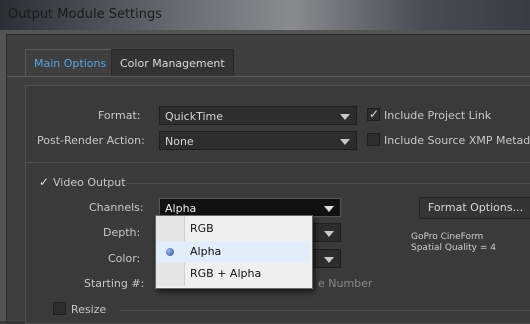  What do you see at coordinates (328, 183) in the screenshot?
I see `video-output-rule` at bounding box center [328, 183].